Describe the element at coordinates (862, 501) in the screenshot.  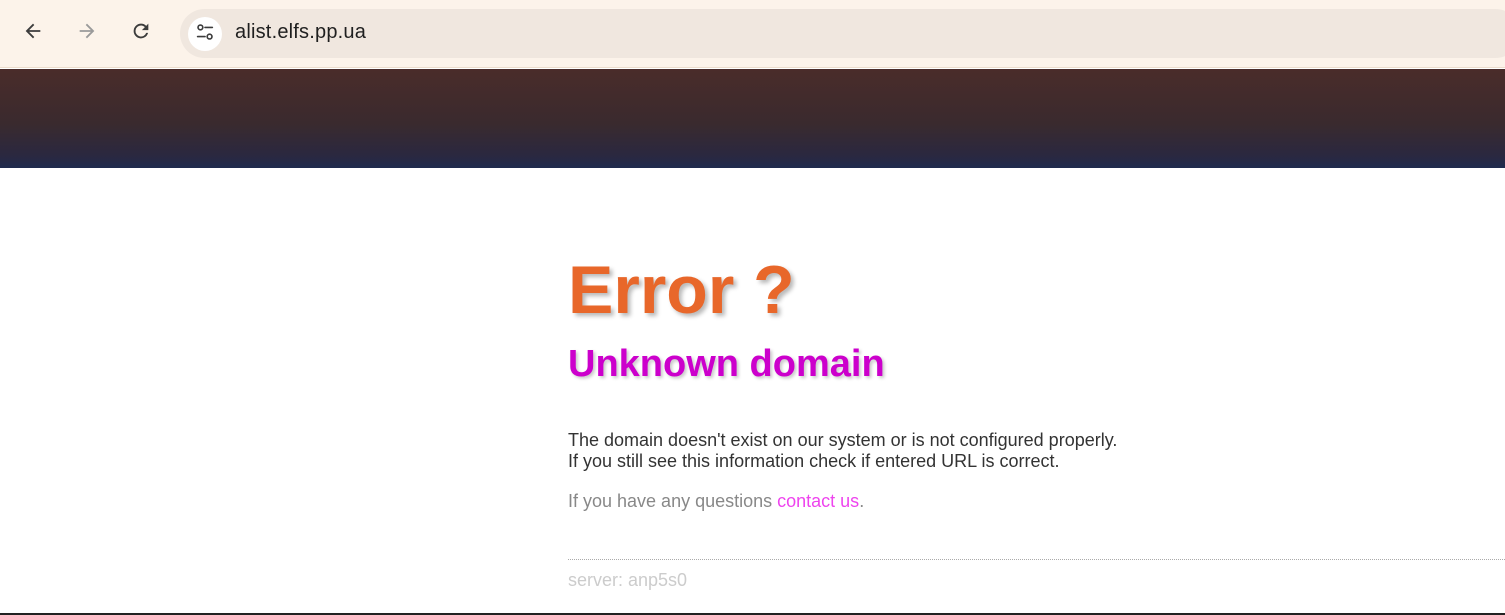
I see `questions-suffix: .` at that location.